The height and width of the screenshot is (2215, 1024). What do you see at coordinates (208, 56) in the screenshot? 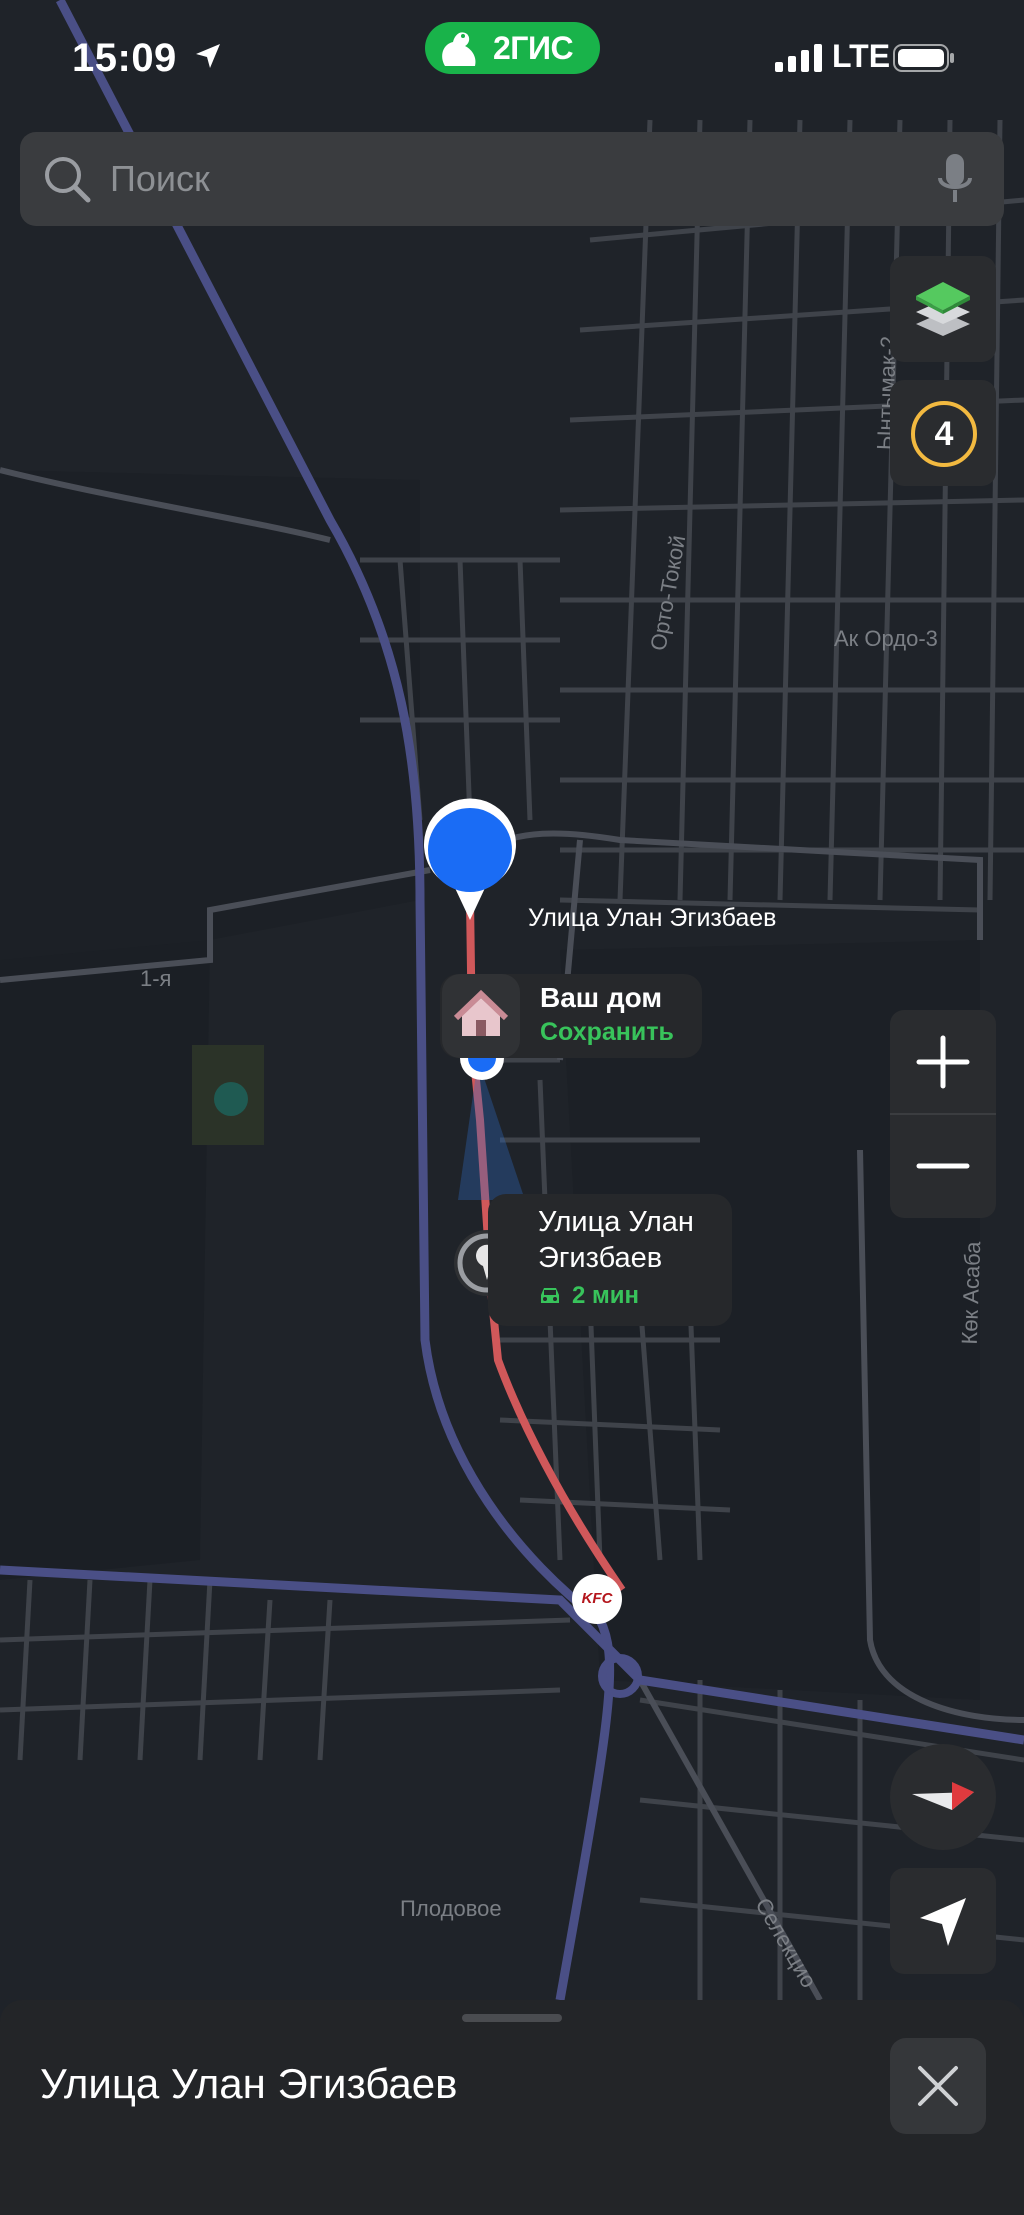
I see `location-arrow-icon` at bounding box center [208, 56].